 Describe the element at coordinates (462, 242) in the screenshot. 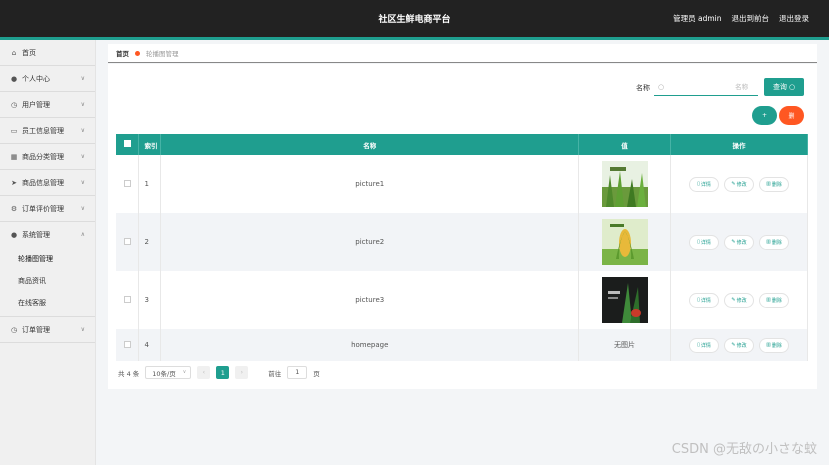

I see `table-row: 2 picture2 ▯ 详情 ✎ 修改 ▥ 删除` at that location.